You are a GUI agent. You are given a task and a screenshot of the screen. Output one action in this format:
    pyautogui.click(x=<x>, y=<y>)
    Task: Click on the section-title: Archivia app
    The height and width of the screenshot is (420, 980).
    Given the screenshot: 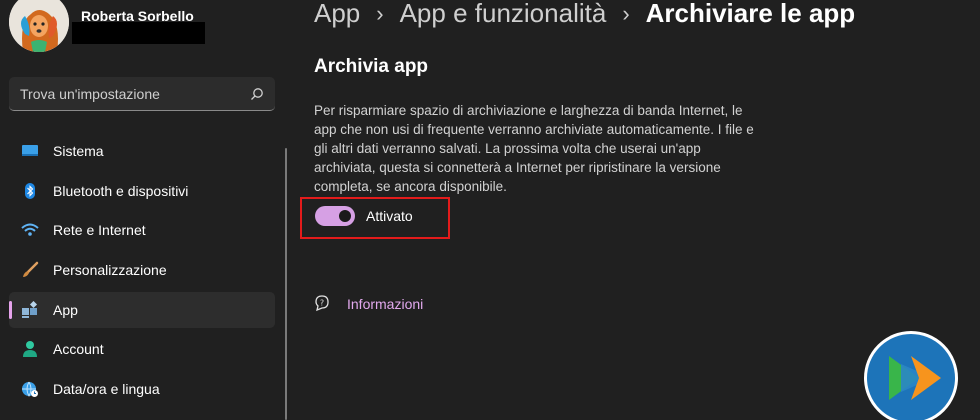 What is the action you would take?
    pyautogui.click(x=371, y=66)
    